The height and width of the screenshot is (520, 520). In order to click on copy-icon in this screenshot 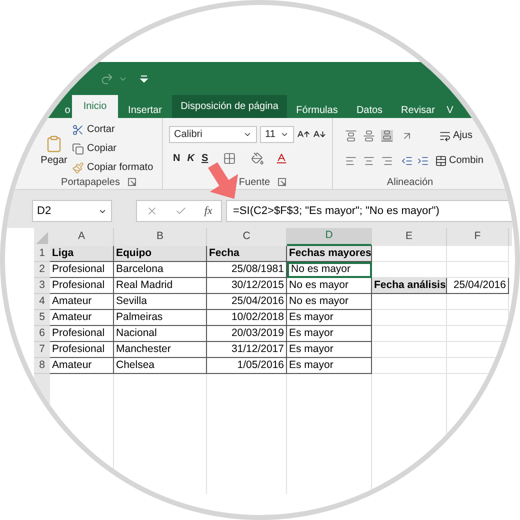, I will do `click(78, 148)`.